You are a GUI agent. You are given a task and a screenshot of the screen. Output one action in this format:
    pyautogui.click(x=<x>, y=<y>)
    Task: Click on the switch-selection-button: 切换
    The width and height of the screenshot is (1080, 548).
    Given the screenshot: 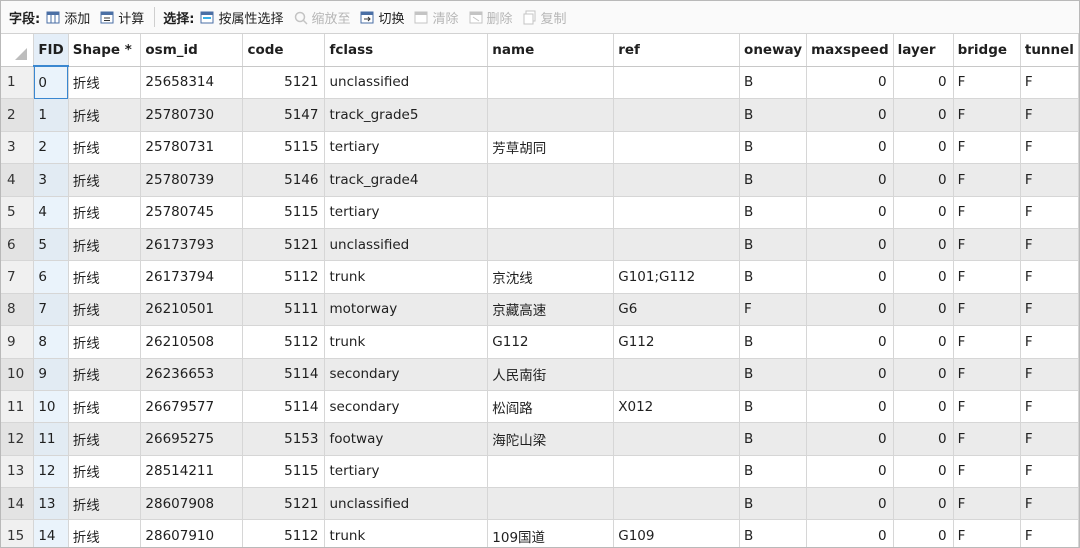 What is the action you would take?
    pyautogui.click(x=382, y=17)
    